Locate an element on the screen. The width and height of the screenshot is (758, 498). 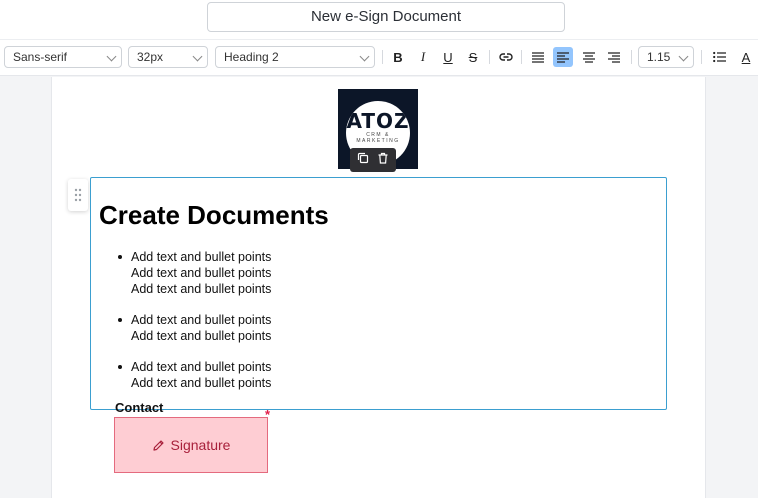
signature-field: Signature is located at coordinates (191, 445).